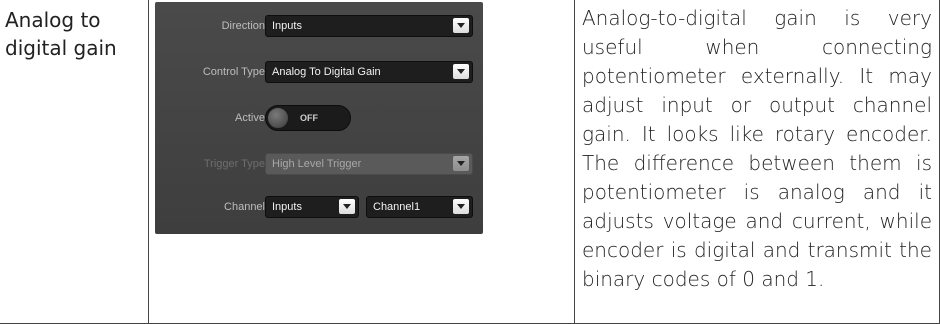  I want to click on column-divider-right, so click(574, 161).